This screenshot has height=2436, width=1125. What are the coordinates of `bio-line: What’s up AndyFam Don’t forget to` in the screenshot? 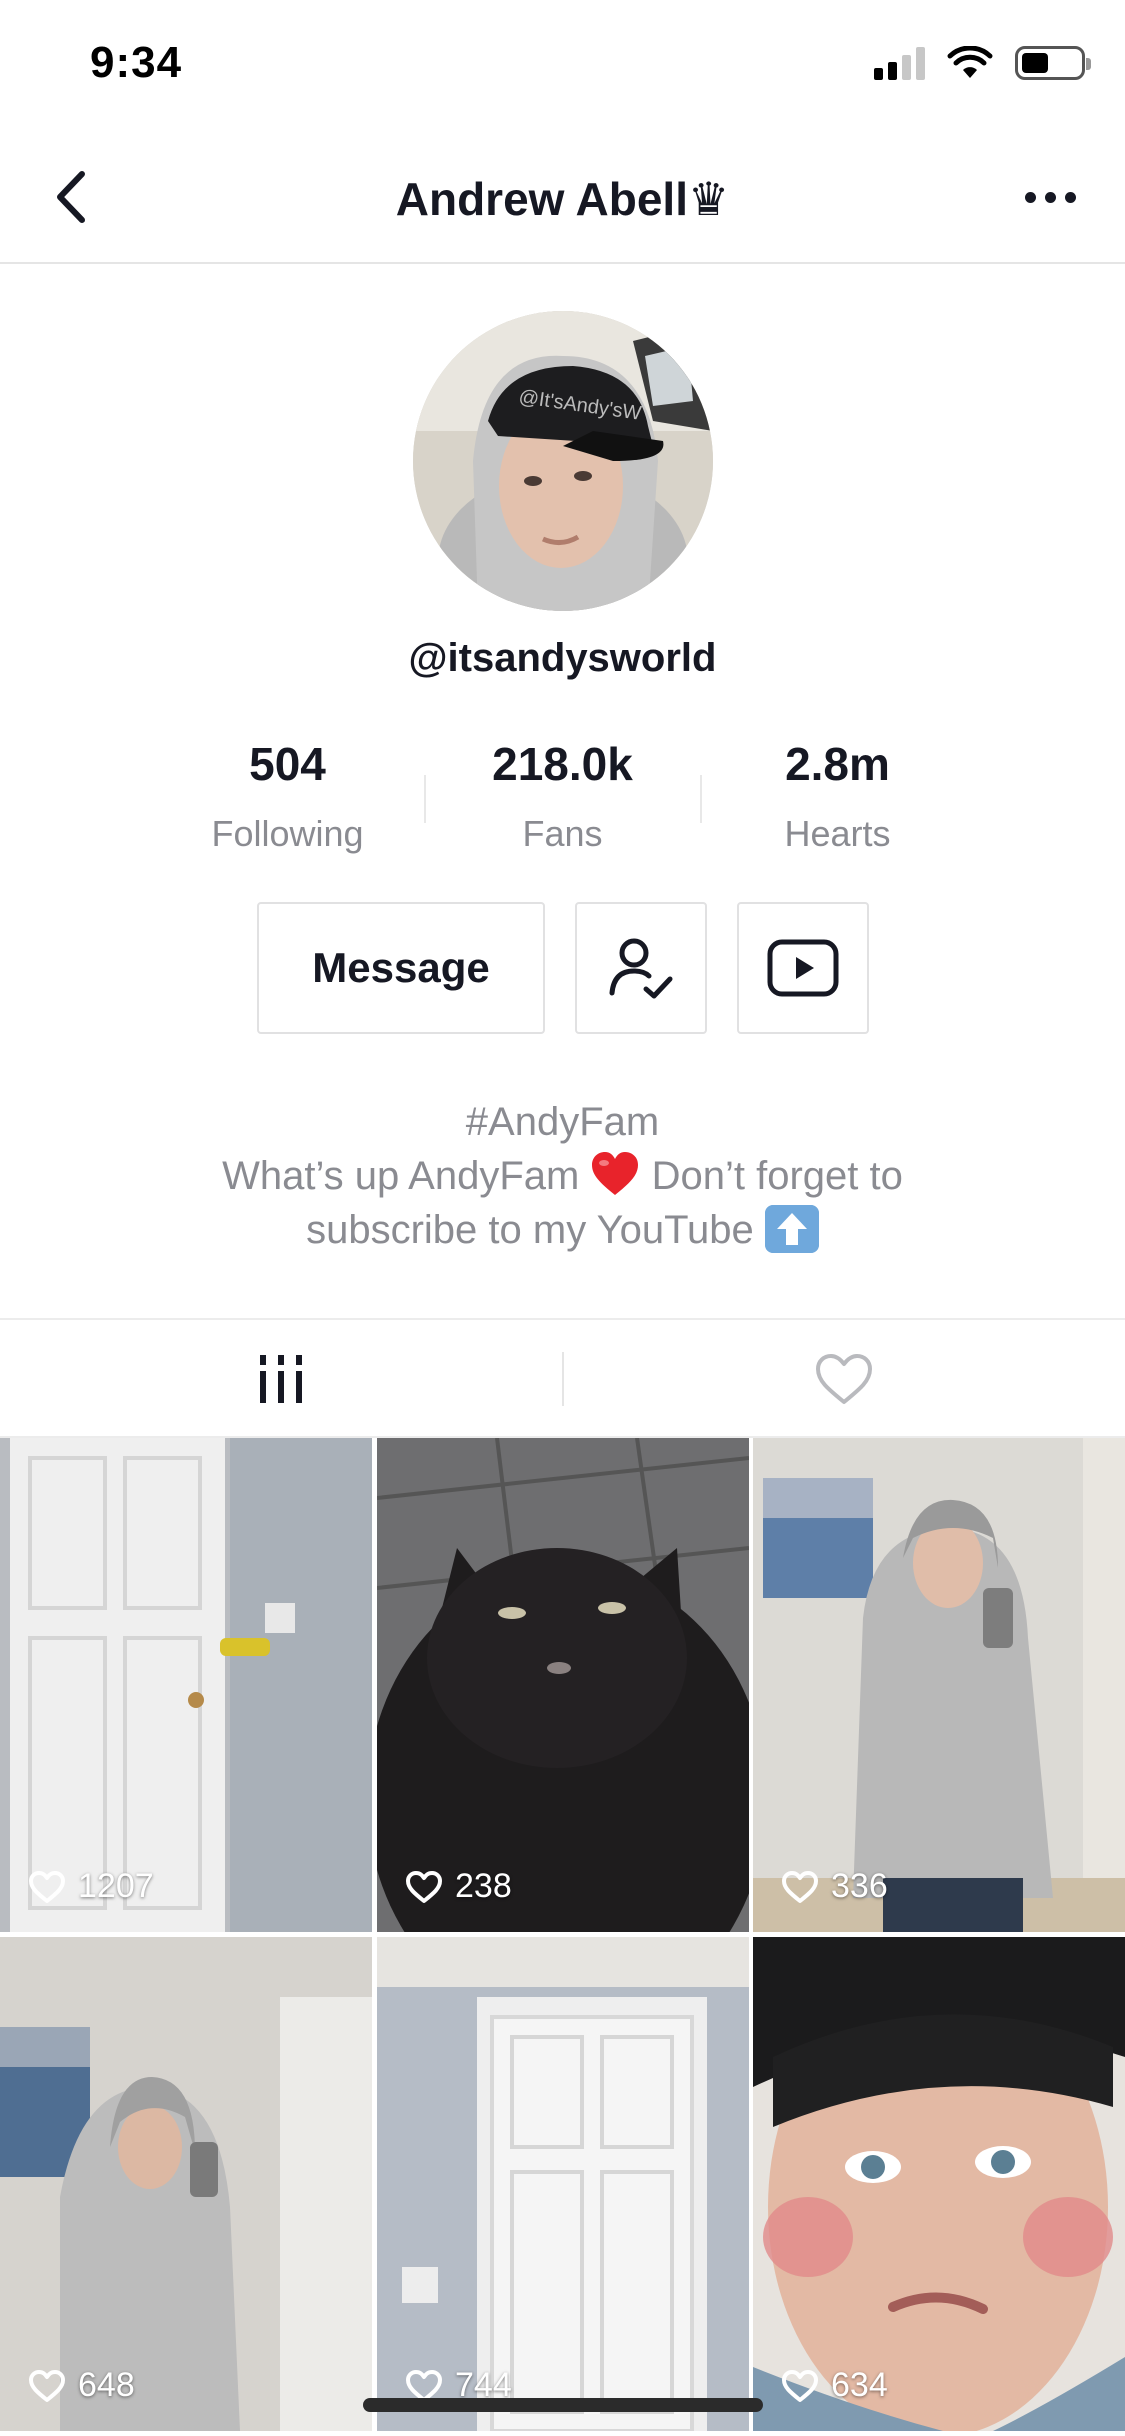 It's located at (562, 1176).